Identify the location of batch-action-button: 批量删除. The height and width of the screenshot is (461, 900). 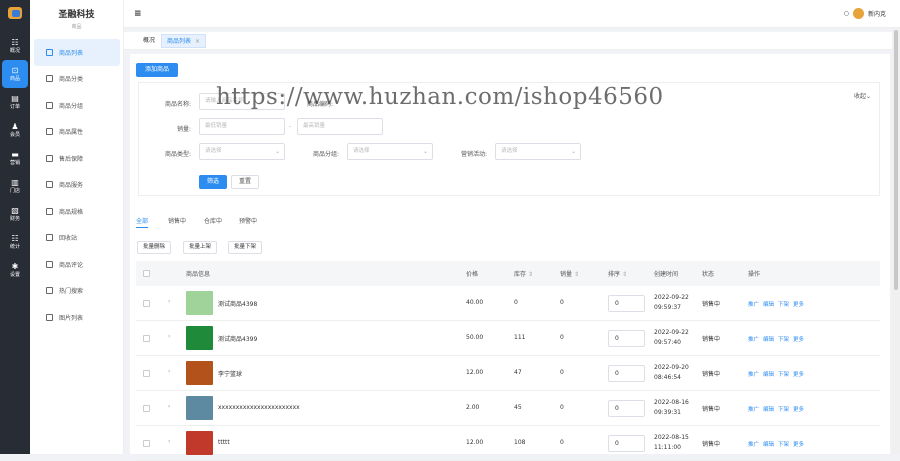
(154, 247).